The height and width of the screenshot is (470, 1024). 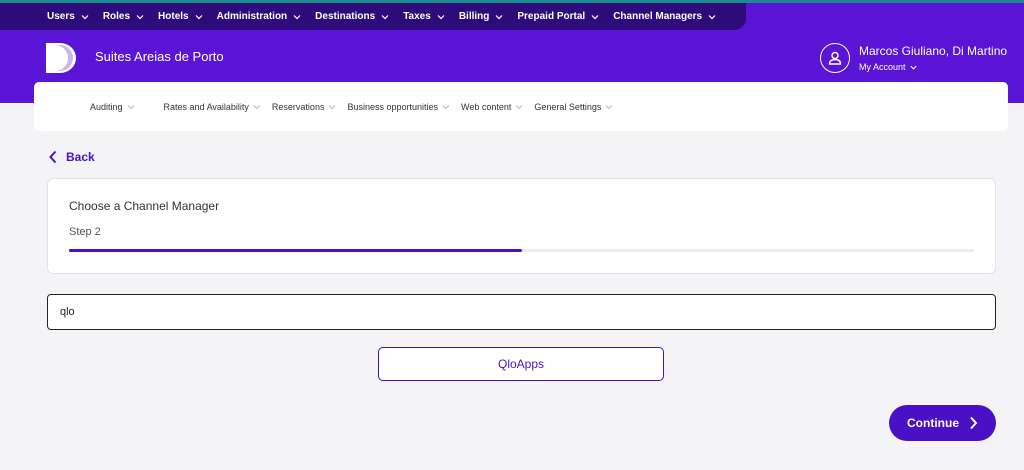 I want to click on avatar, so click(x=835, y=58).